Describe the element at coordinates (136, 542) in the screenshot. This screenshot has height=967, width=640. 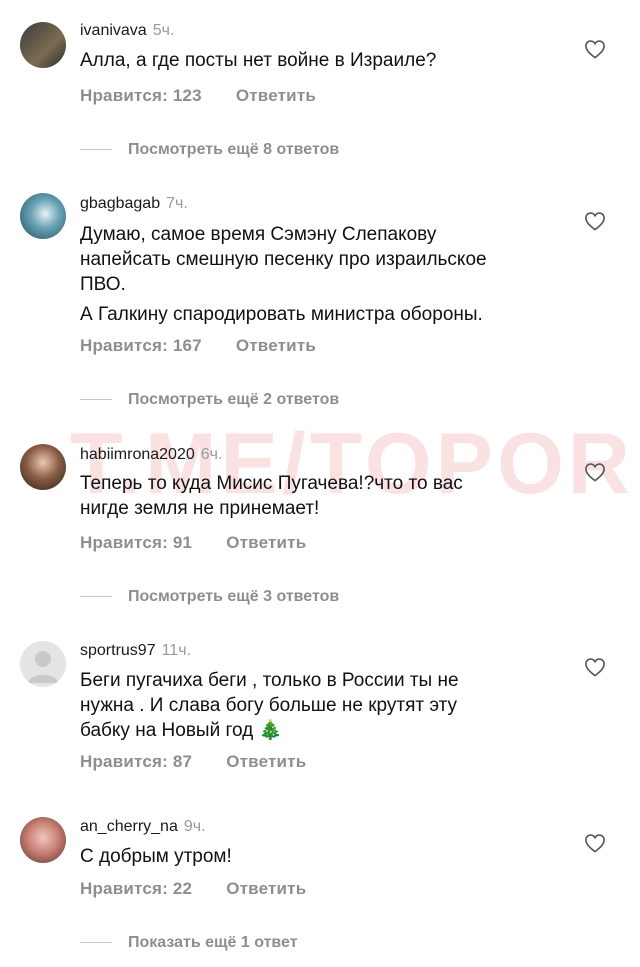
I see `likes-count: Нравится: 91` at that location.